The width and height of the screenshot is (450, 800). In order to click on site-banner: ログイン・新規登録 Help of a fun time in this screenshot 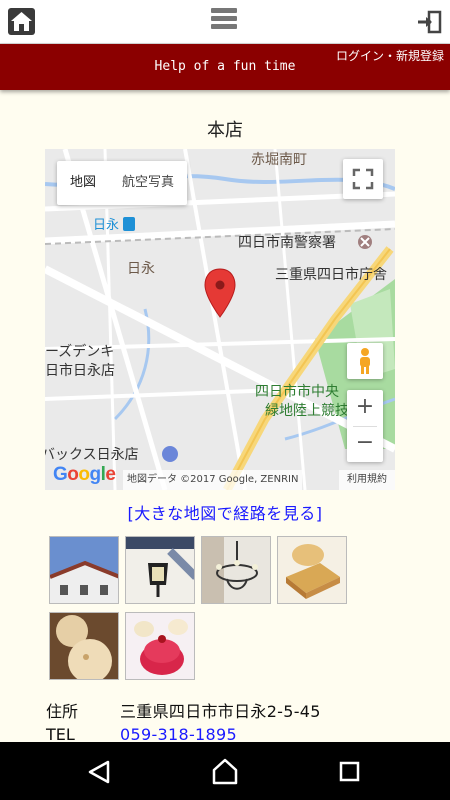, I will do `click(225, 67)`.